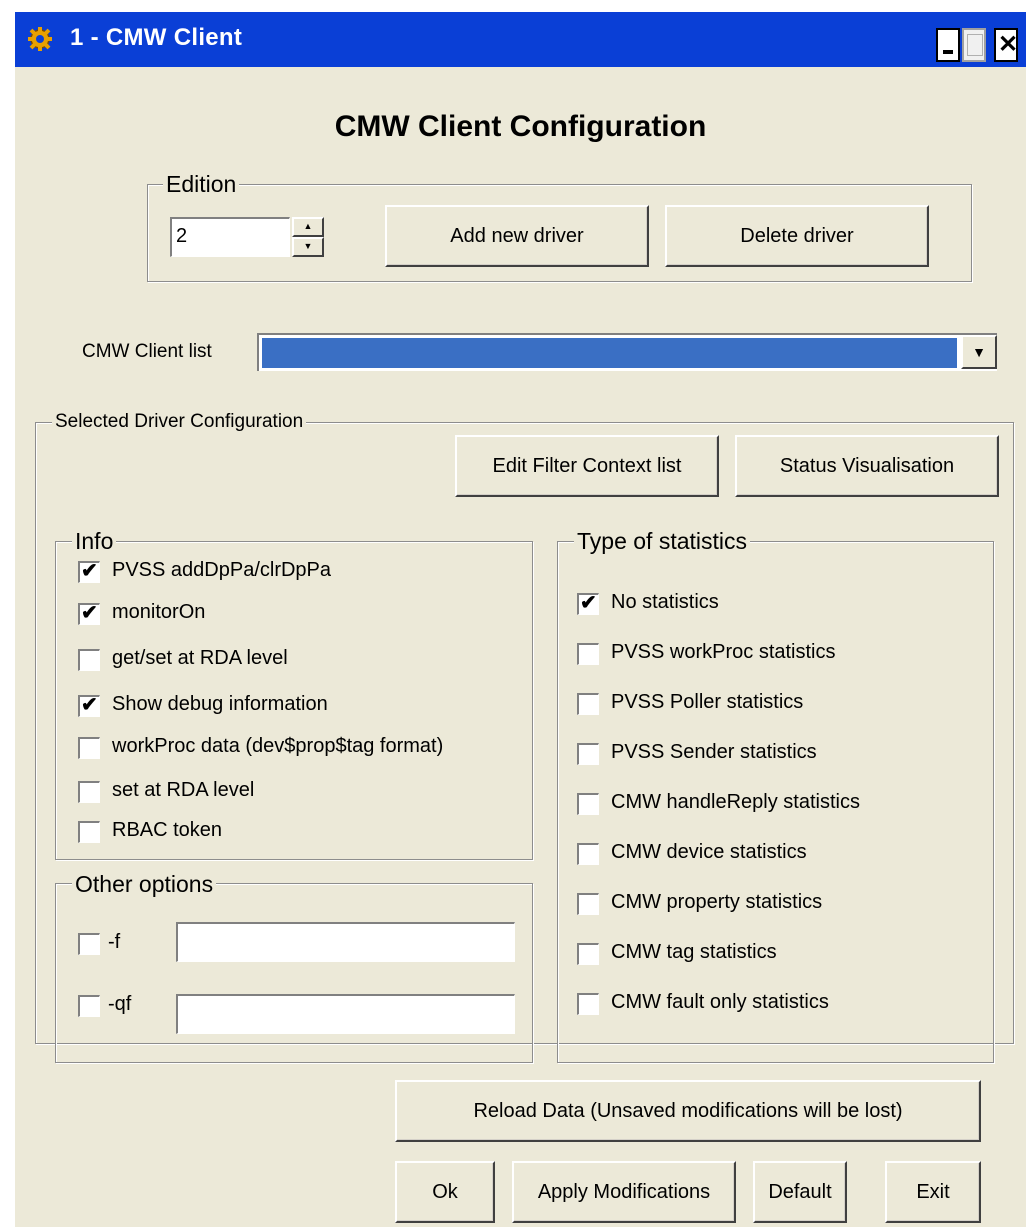 This screenshot has height=1227, width=1026. What do you see at coordinates (345, 1014) in the screenshot?
I see `option-qf-input` at bounding box center [345, 1014].